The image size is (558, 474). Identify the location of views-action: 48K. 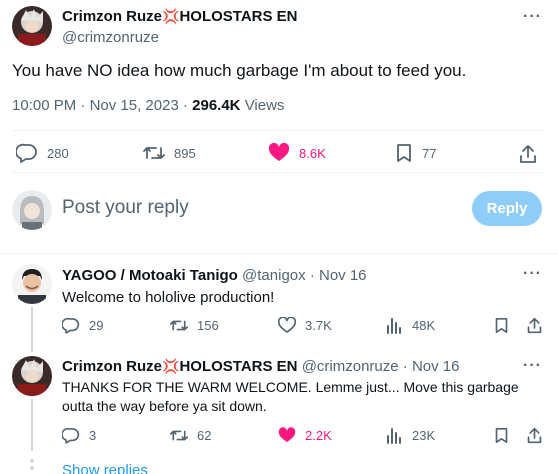
(410, 325).